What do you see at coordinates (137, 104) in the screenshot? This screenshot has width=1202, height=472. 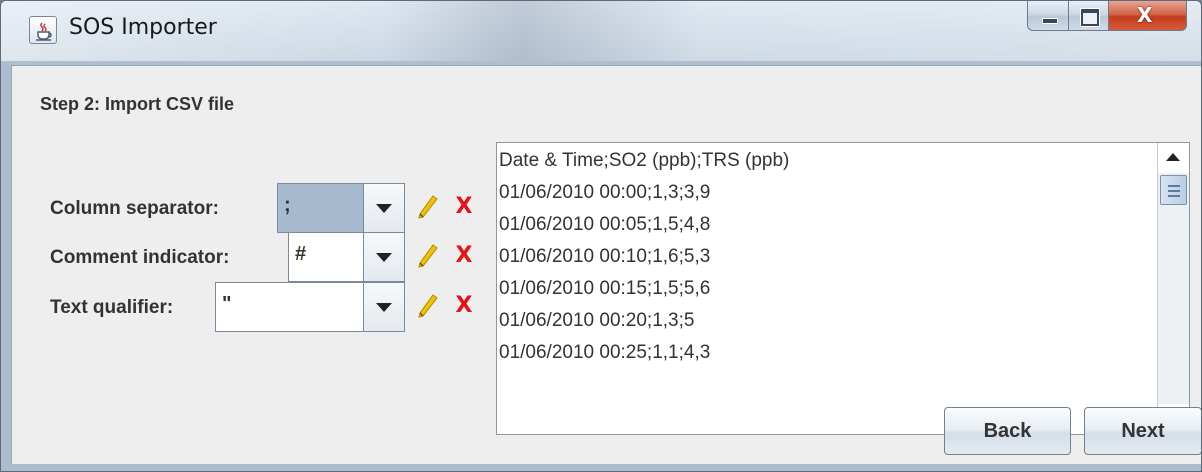 I see `step-title: Step 2: Import CSV file` at bounding box center [137, 104].